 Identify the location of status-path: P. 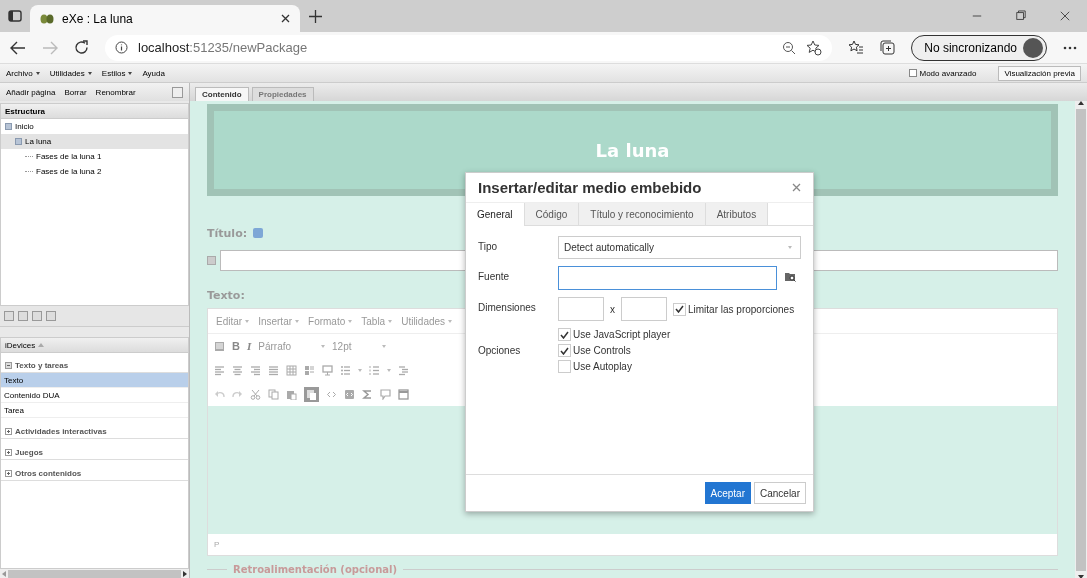
(632, 544).